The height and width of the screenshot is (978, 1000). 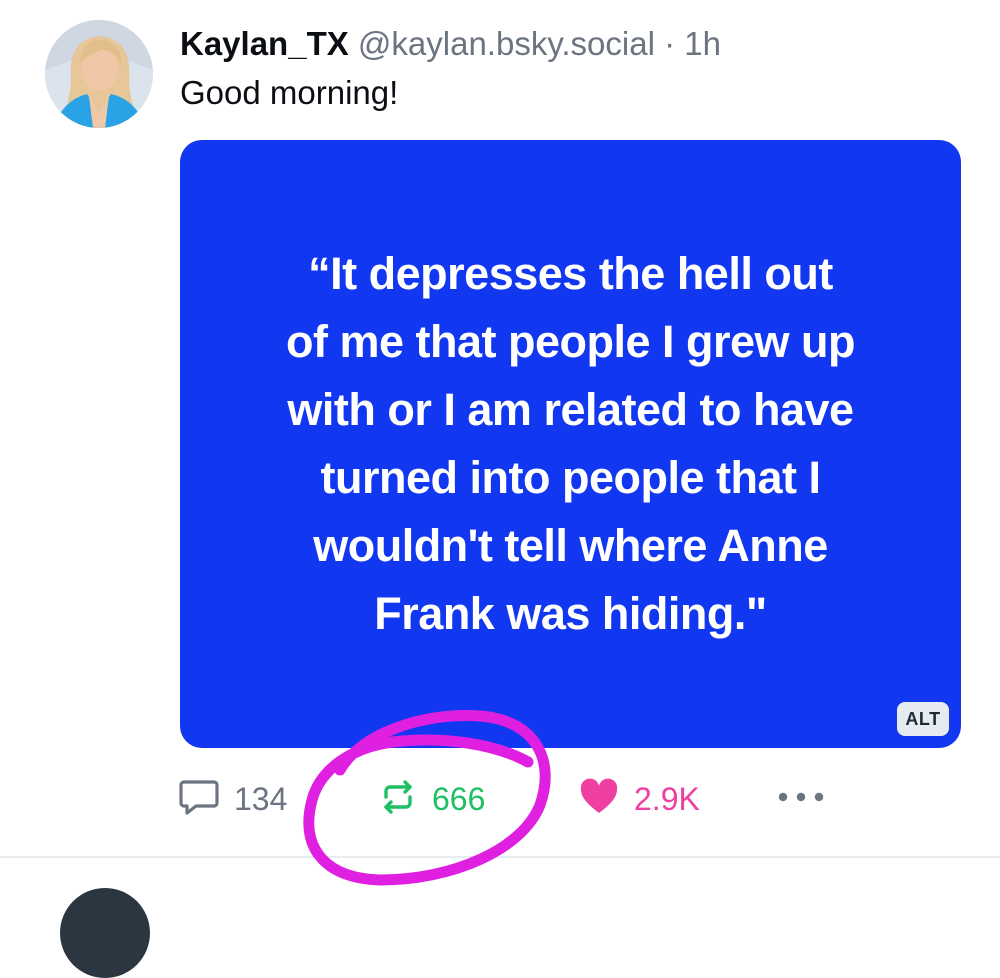 What do you see at coordinates (570, 613) in the screenshot?
I see `quote-line: Frank was hiding."` at bounding box center [570, 613].